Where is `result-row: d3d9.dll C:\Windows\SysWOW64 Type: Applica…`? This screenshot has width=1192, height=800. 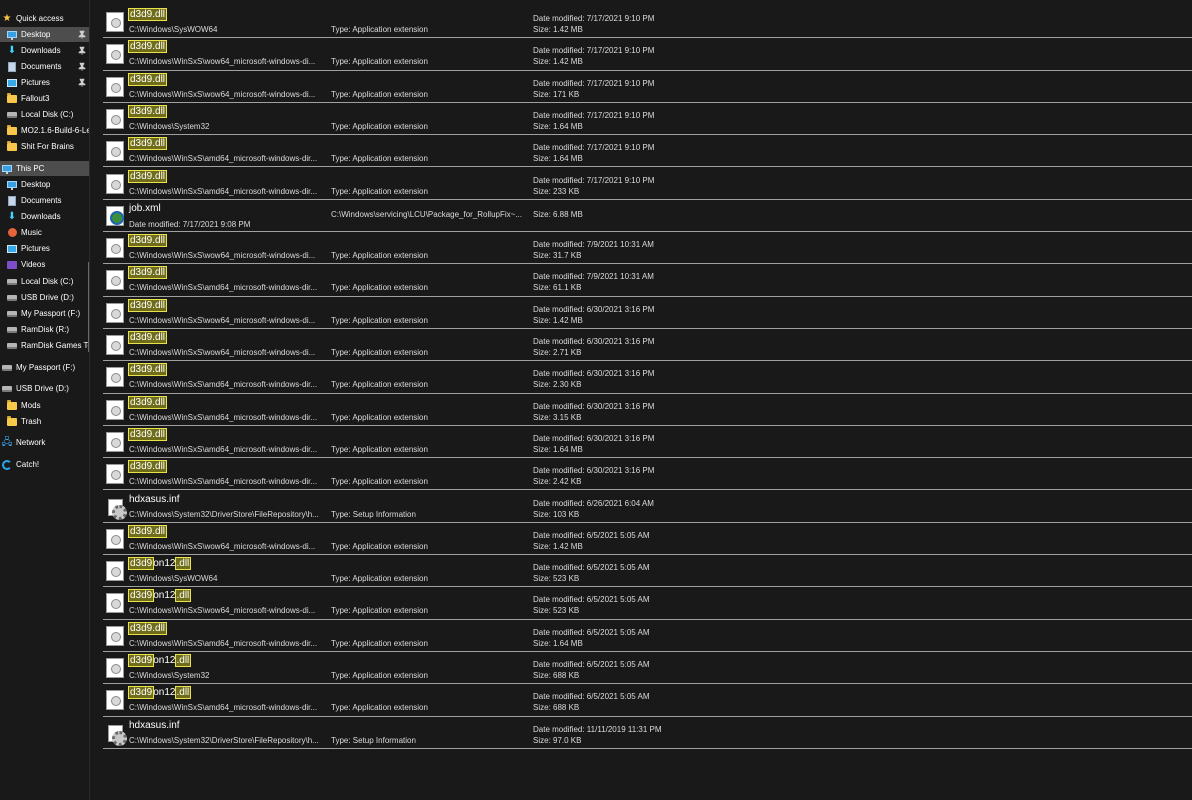
result-row: d3d9.dll C:\Windows\SysWOW64 Type: Applica… is located at coordinates (647, 22).